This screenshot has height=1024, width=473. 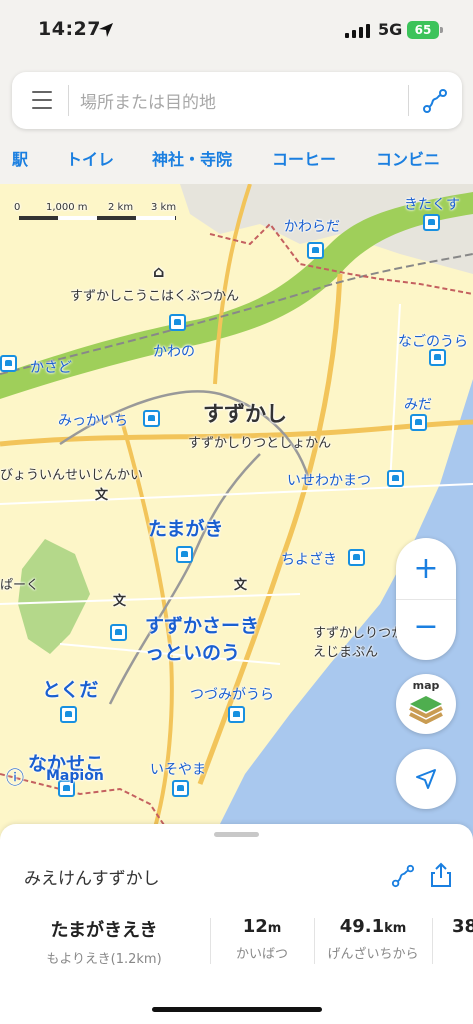 I want to click on signal-icon, so click(x=357, y=31).